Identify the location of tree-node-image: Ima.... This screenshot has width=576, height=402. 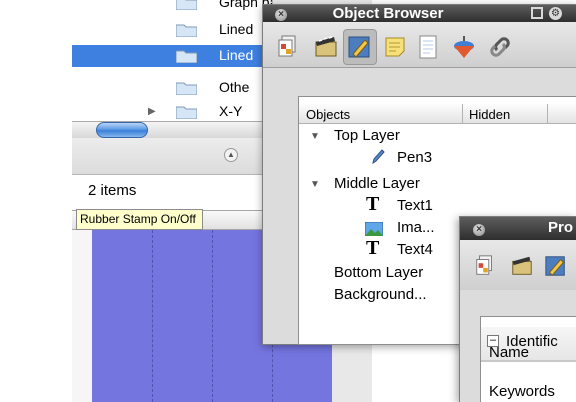
(416, 227).